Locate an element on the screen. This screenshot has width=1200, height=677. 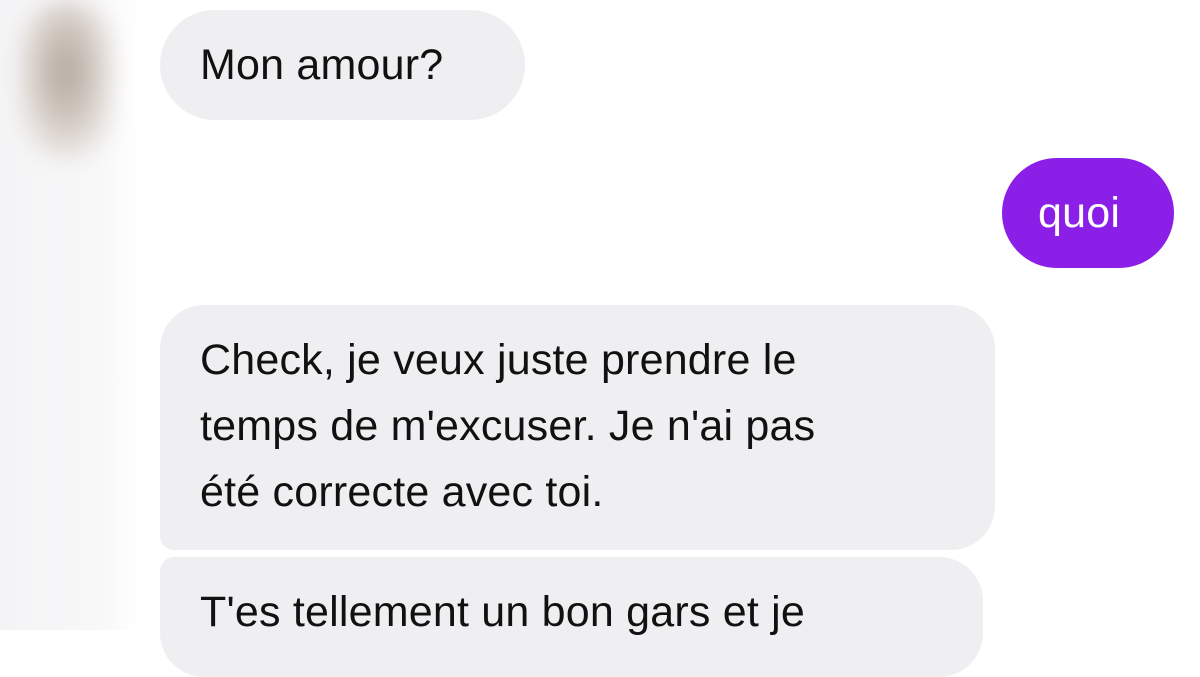
incoming-message-bubble: T'es tellement un bon gars et je is located at coordinates (571, 617).